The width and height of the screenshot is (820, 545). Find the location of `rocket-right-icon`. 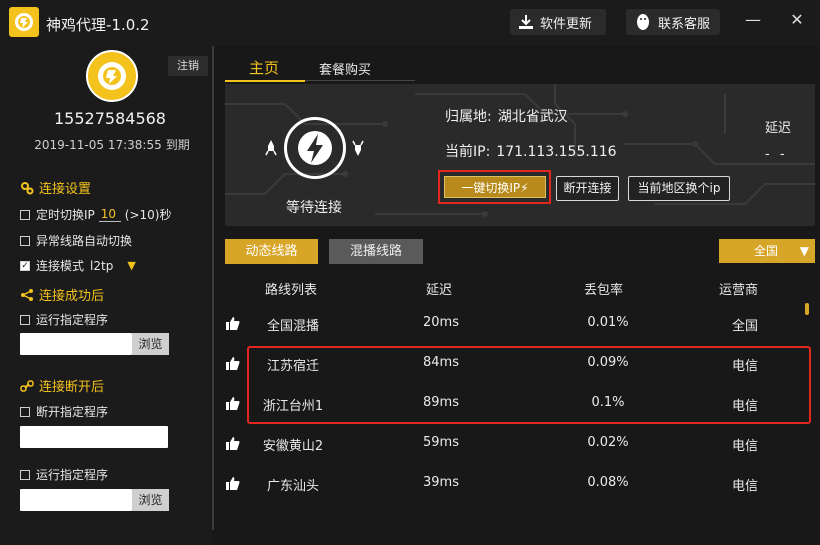

rocket-right-icon is located at coordinates (358, 150).